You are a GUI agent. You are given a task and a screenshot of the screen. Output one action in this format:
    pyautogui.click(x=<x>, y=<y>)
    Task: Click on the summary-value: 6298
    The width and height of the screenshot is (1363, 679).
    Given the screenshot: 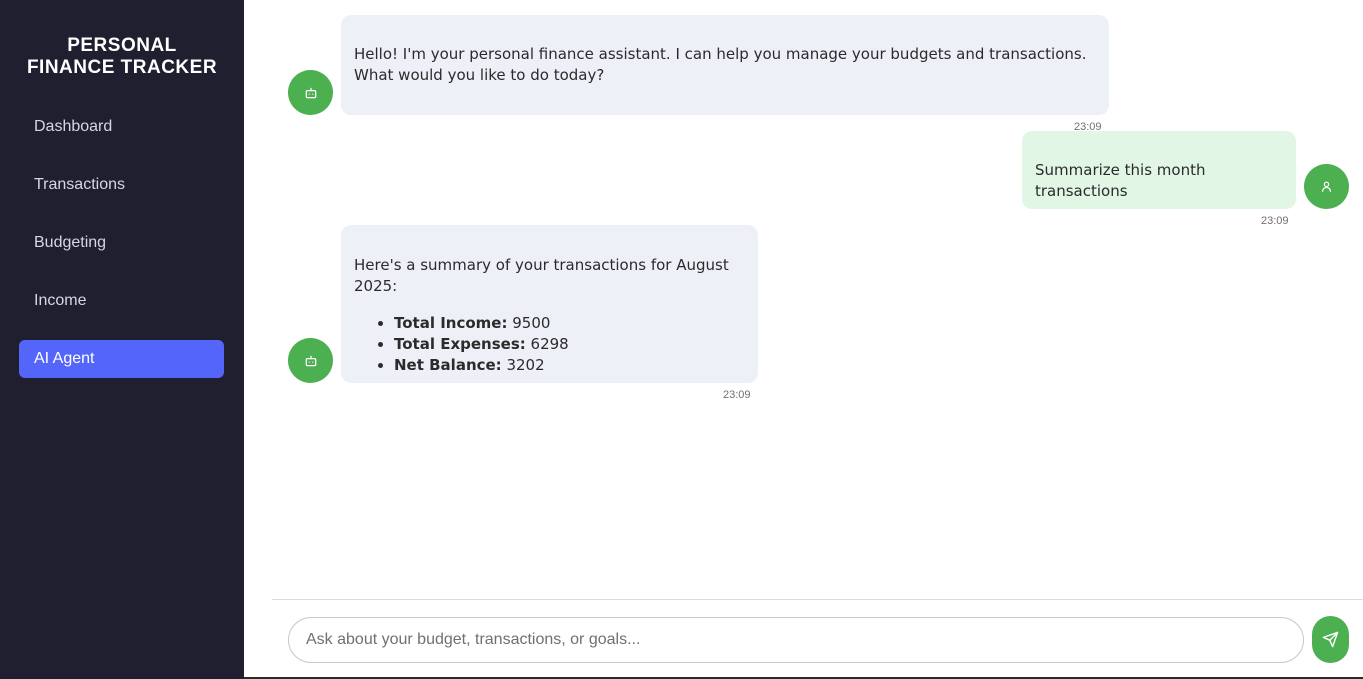 What is the action you would take?
    pyautogui.click(x=549, y=344)
    